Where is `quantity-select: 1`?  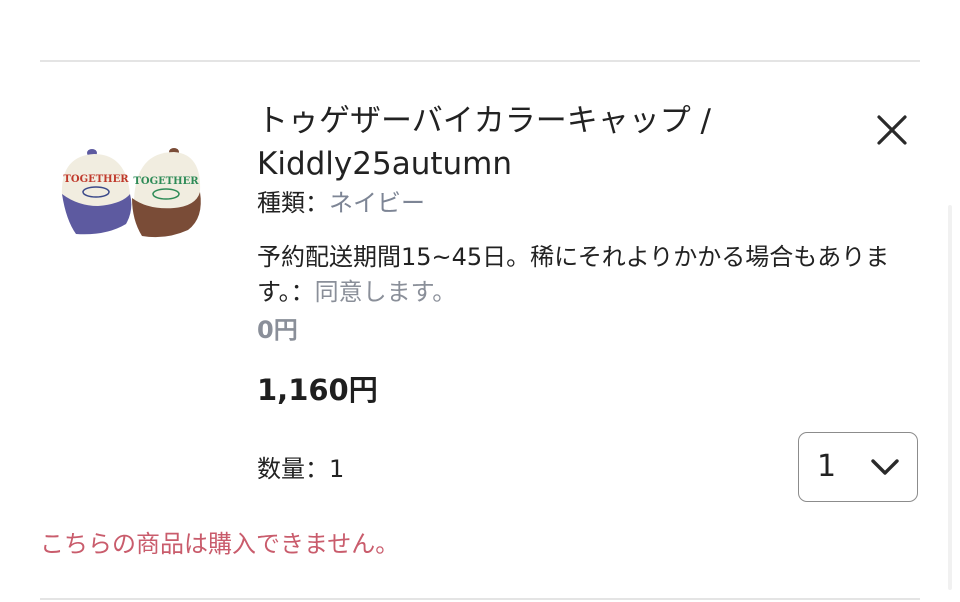 quantity-select: 1 is located at coordinates (858, 467).